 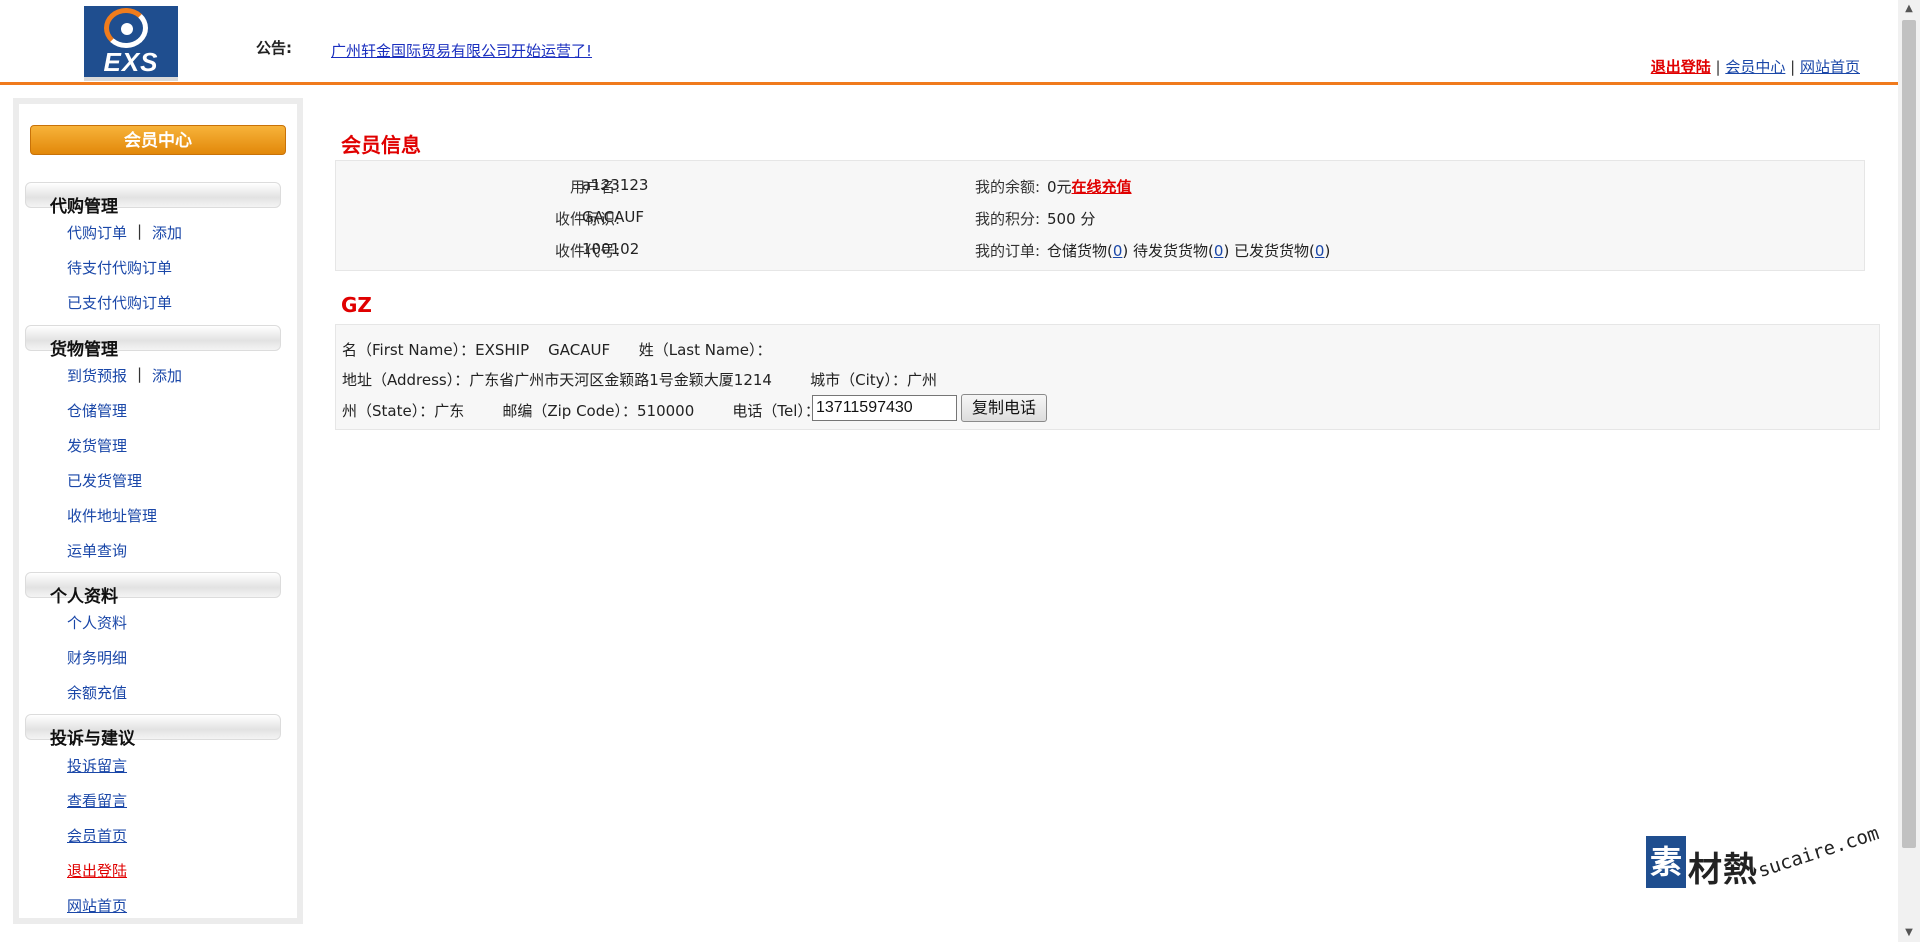 I want to click on top-links: 退出登陆 | 会员中心 | 网站首页, so click(x=1755, y=66).